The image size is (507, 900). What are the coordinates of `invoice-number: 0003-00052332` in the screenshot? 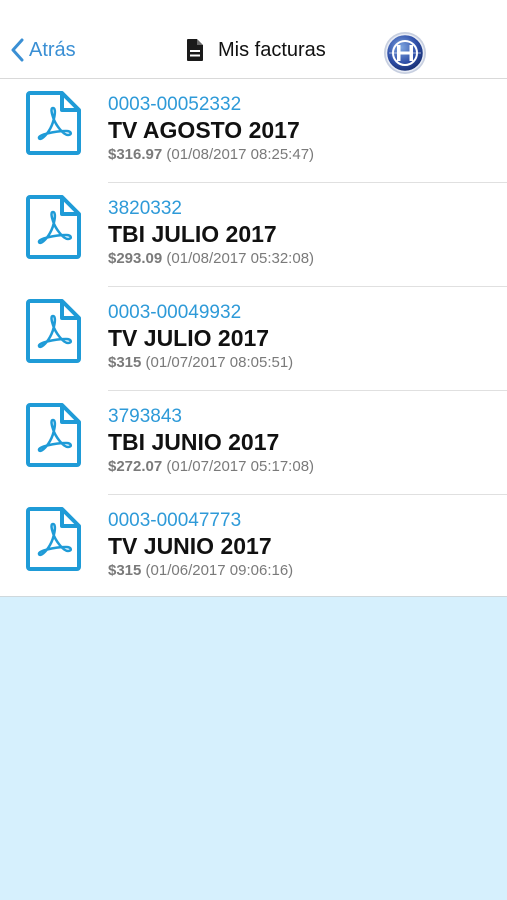 It's located at (175, 104).